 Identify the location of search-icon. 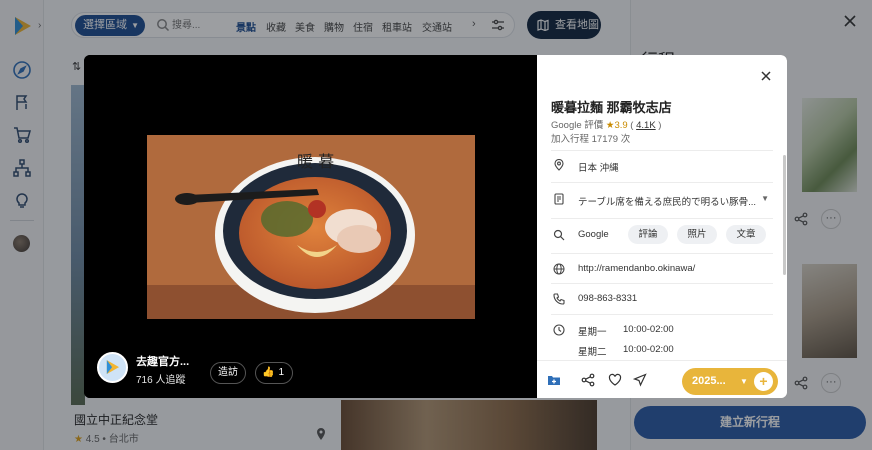
(559, 235).